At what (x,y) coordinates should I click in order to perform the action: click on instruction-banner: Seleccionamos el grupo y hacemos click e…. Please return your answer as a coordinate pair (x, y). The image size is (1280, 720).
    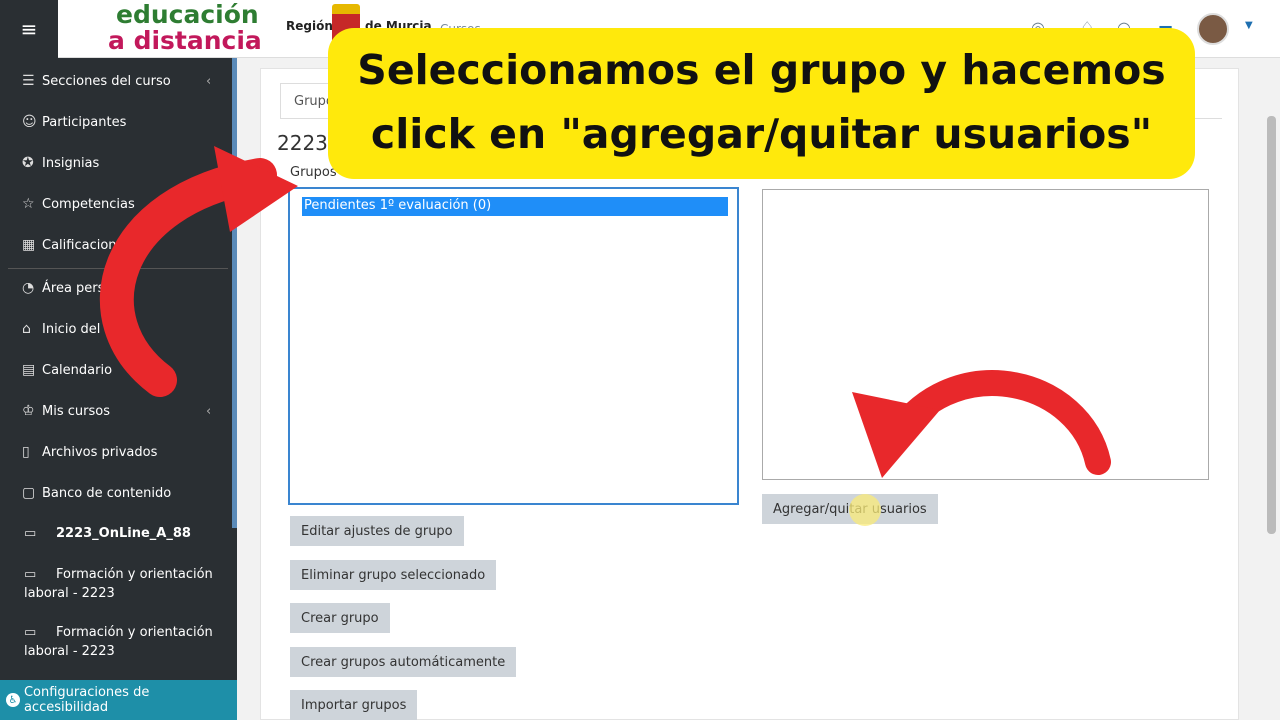
    Looking at the image, I should click on (761, 103).